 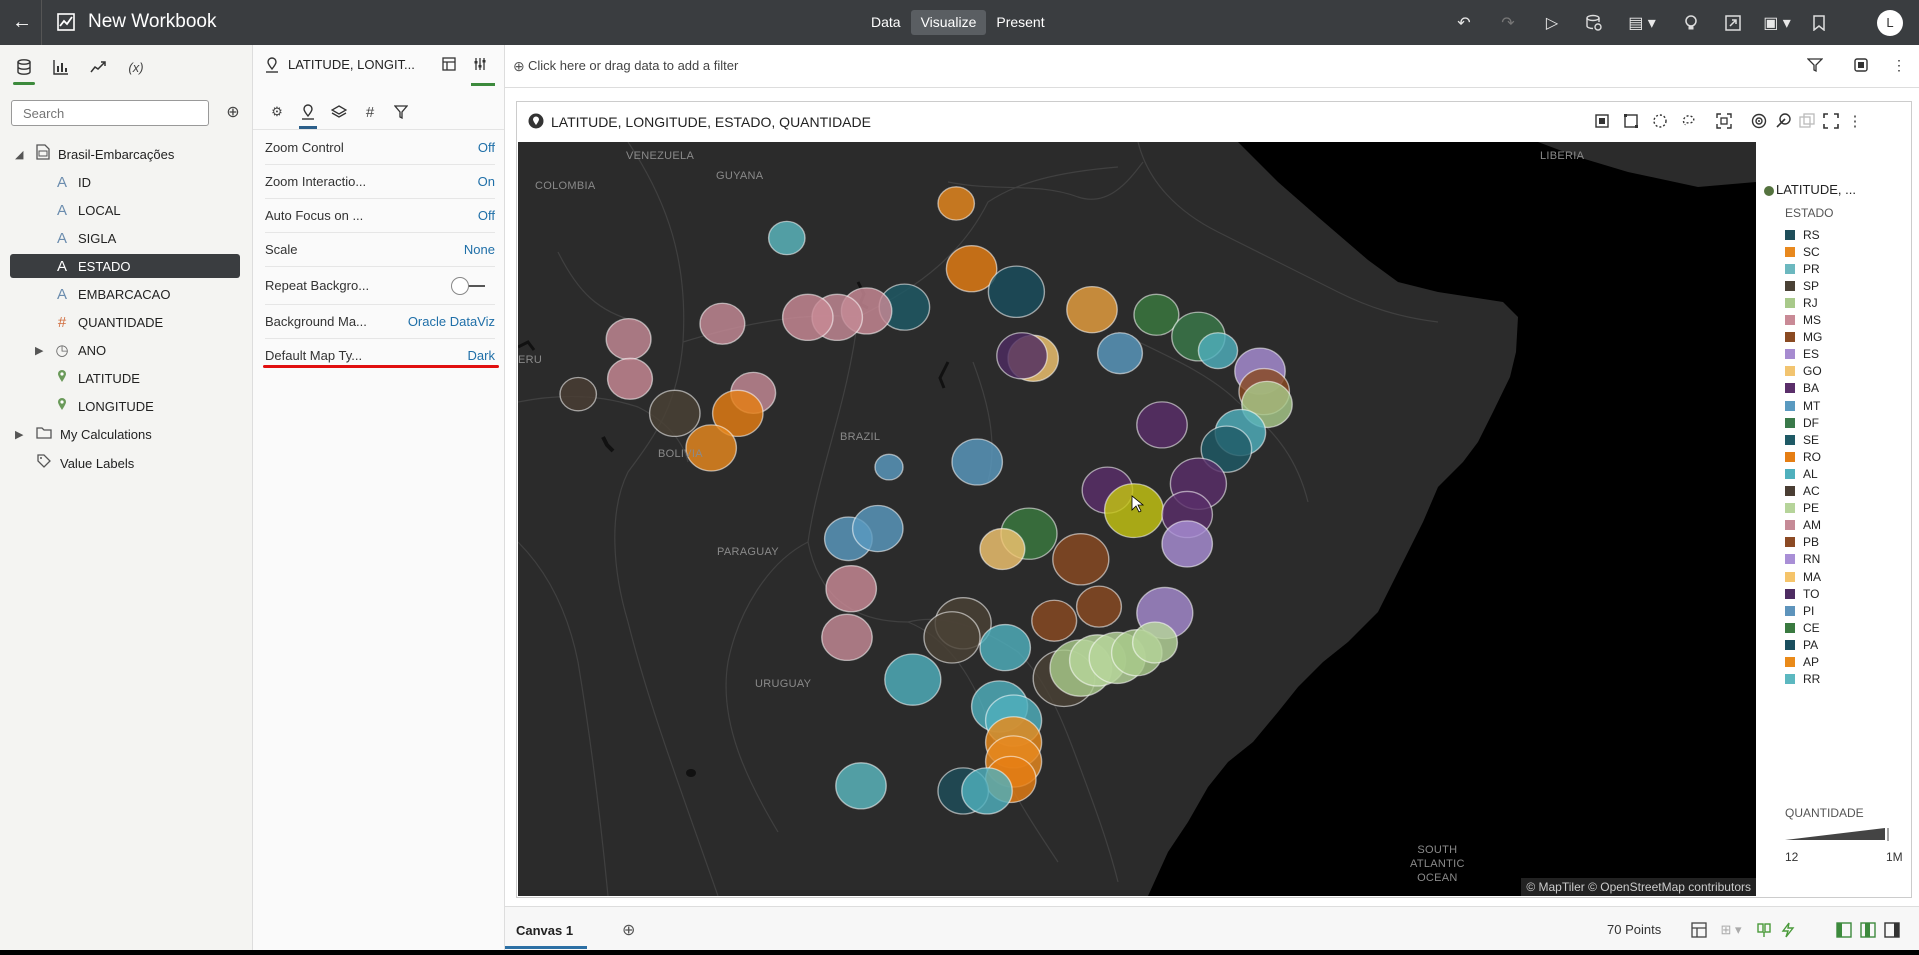 What do you see at coordinates (1802, 268) in the screenshot?
I see `legend-item-pr: PR` at bounding box center [1802, 268].